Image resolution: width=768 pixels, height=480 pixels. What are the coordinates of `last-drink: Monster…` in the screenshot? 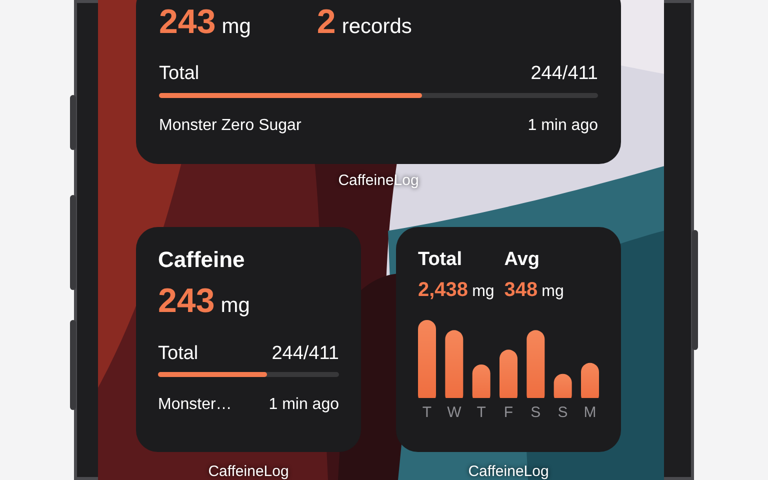 It's located at (195, 405).